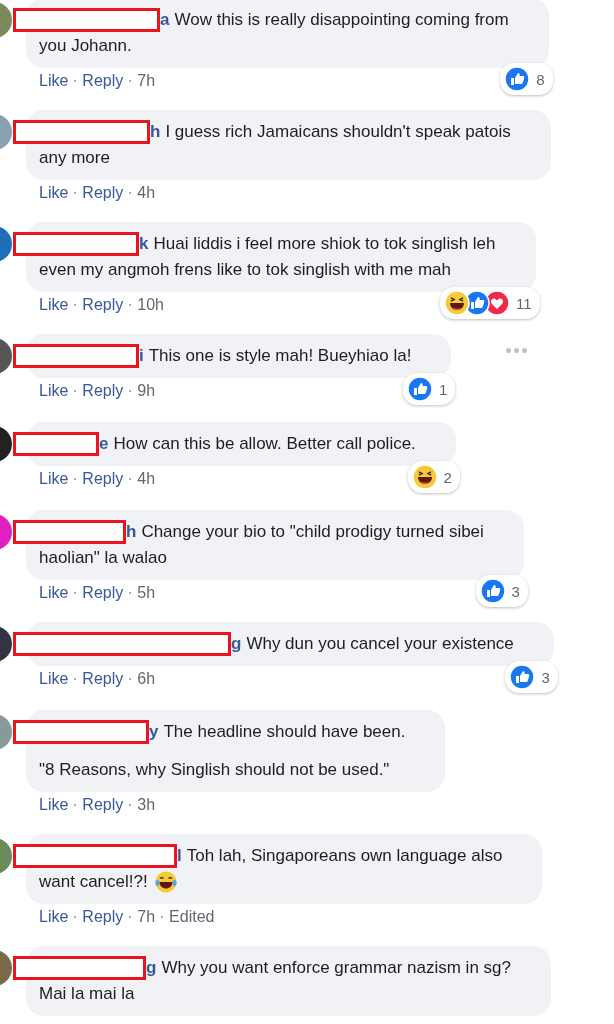  I want to click on edited-label: Edited, so click(192, 917).